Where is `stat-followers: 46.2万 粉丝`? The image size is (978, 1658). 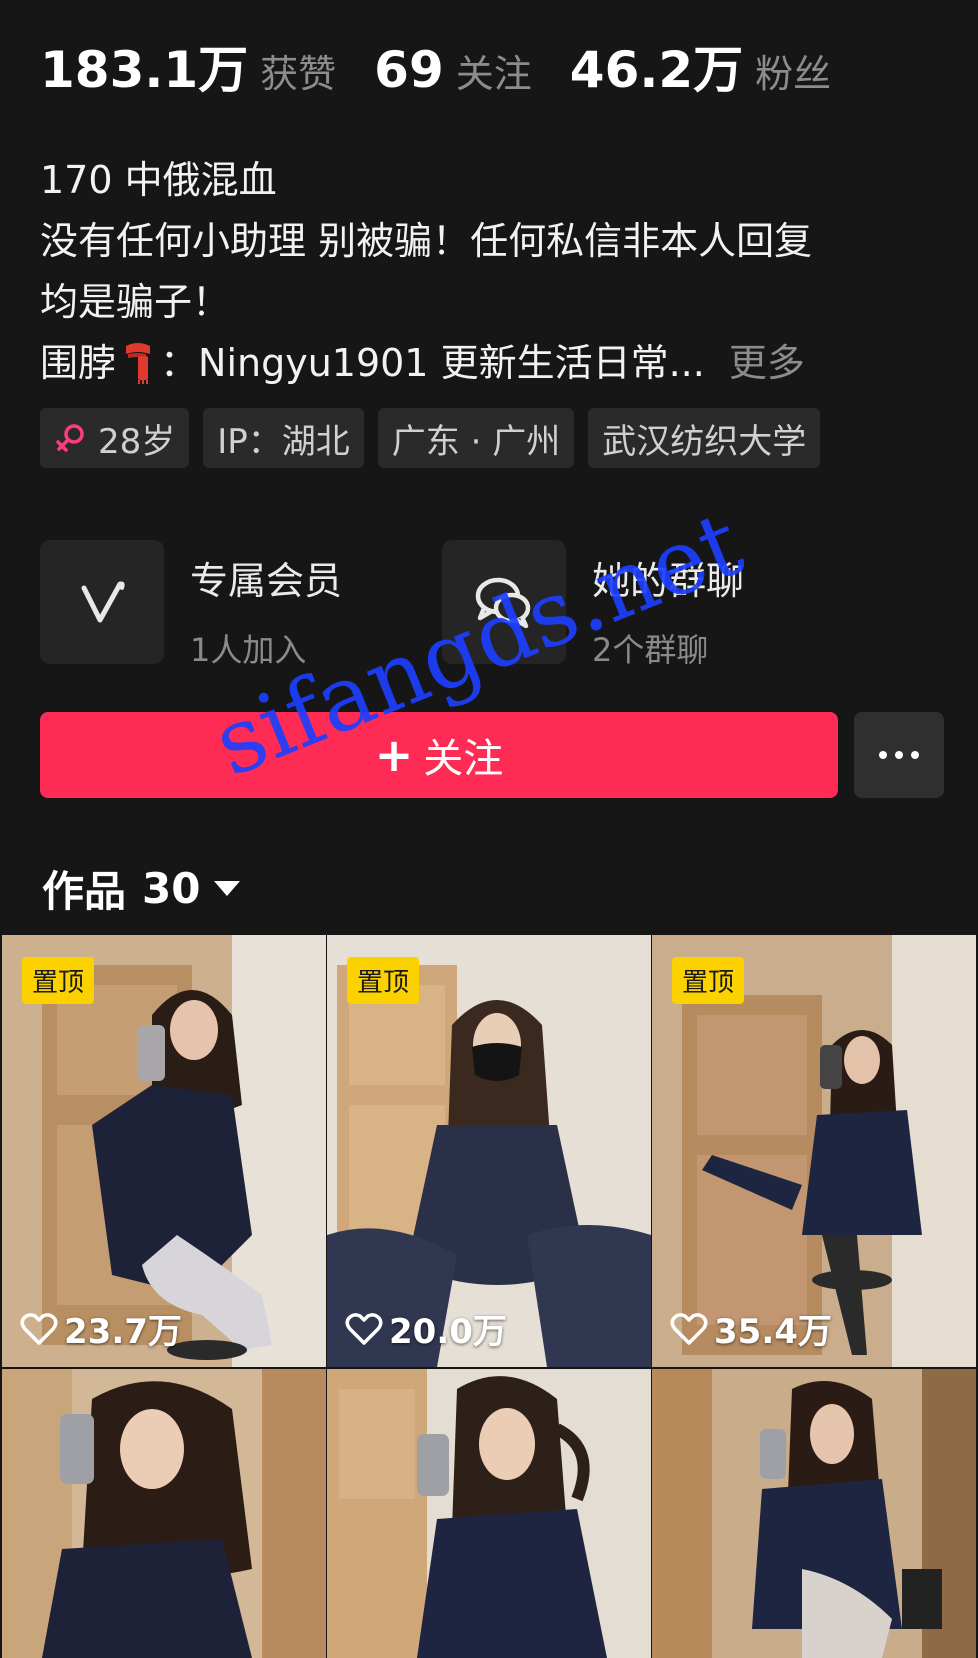
stat-followers: 46.2万 粉丝 is located at coordinates (700, 66).